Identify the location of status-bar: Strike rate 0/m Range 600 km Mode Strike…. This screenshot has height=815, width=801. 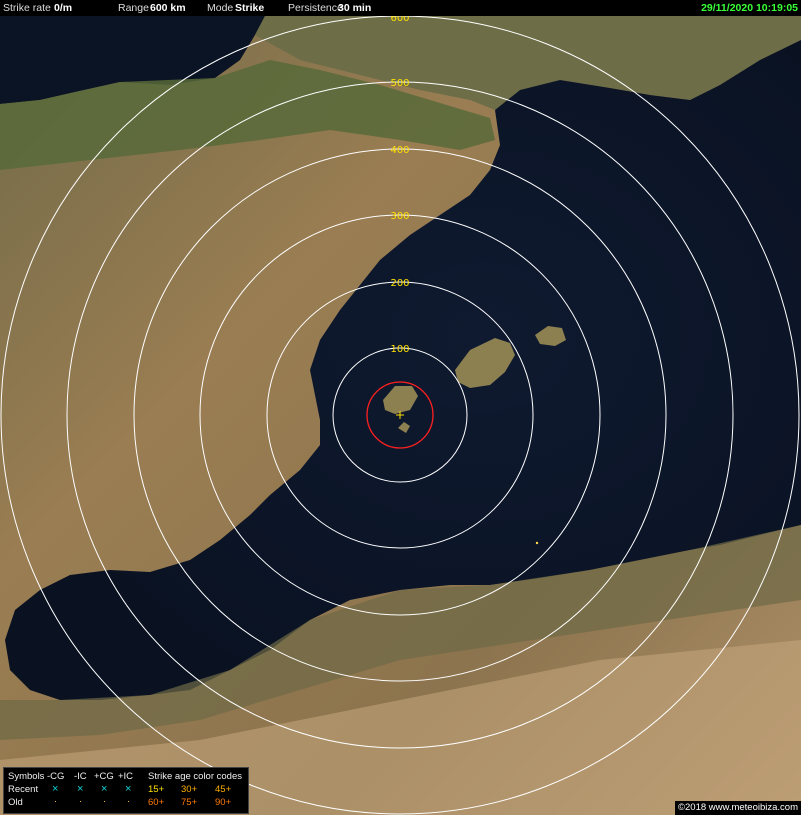
(400, 8).